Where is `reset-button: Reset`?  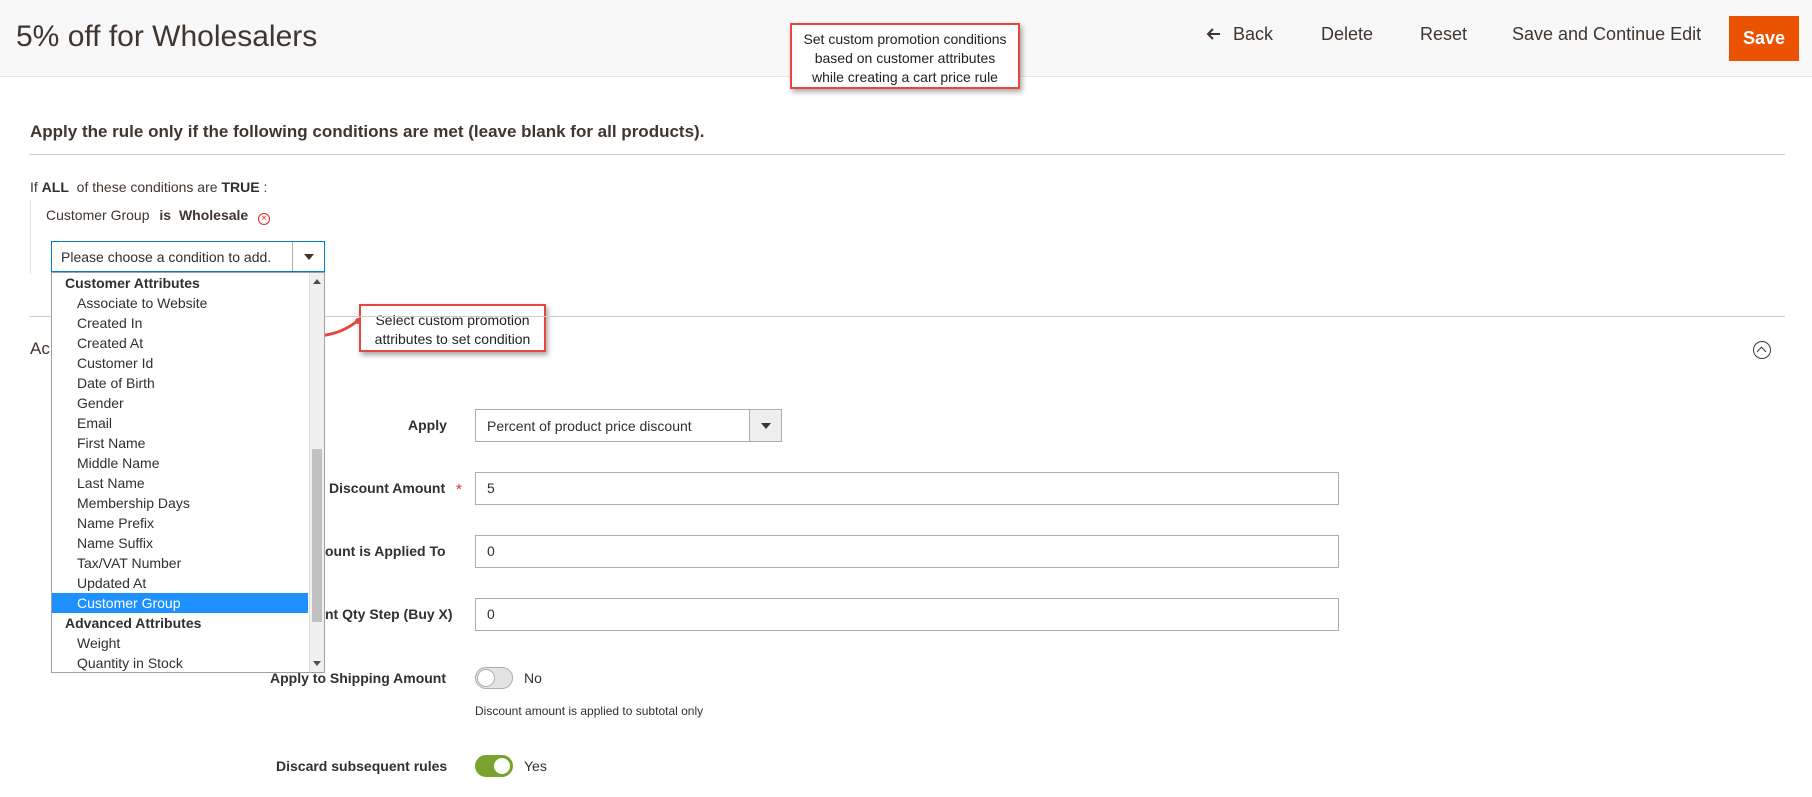
reset-button: Reset is located at coordinates (1443, 34).